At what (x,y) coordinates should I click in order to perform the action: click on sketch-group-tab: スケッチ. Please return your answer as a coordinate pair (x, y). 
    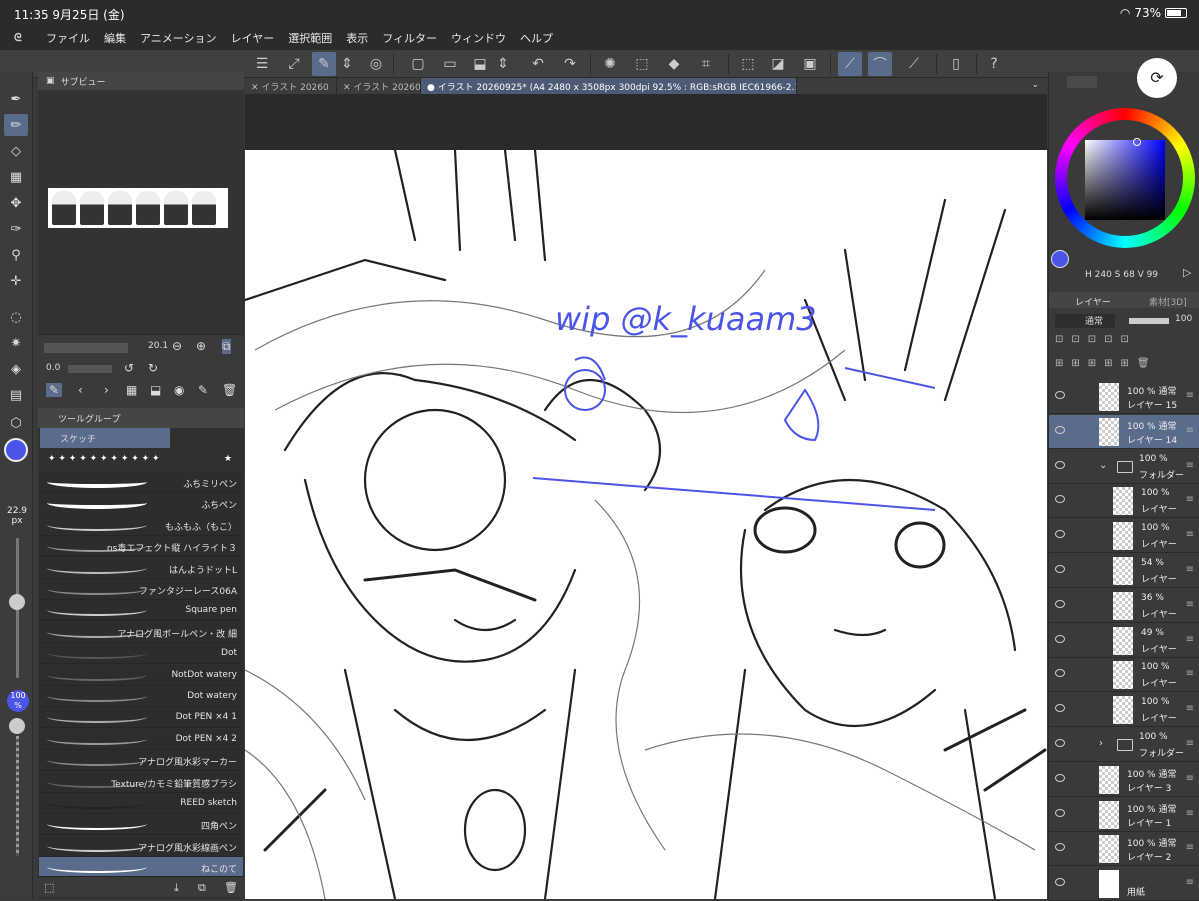
    Looking at the image, I should click on (105, 438).